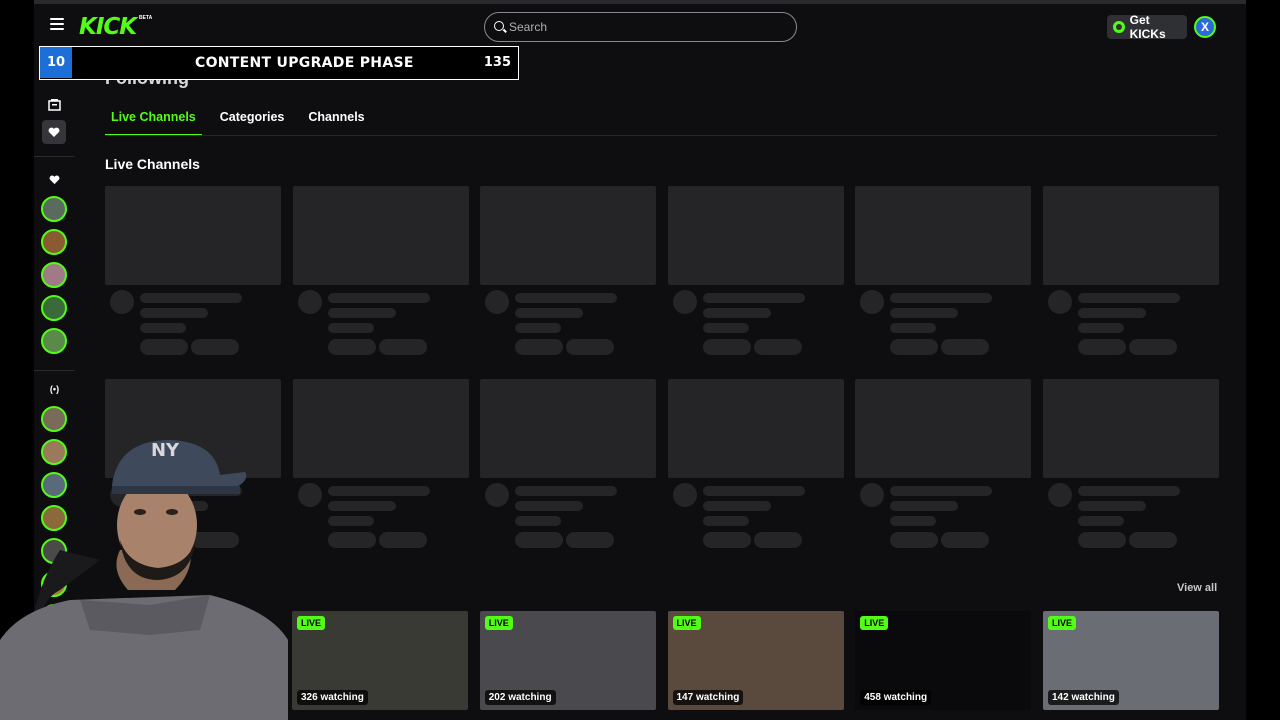 The width and height of the screenshot is (1280, 720). Describe the element at coordinates (661, 135) in the screenshot. I see `tabs-divider` at that location.